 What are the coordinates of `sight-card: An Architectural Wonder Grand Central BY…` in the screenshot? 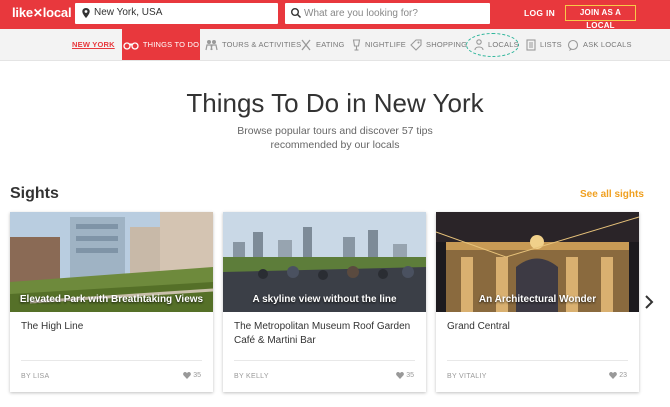 It's located at (537, 302).